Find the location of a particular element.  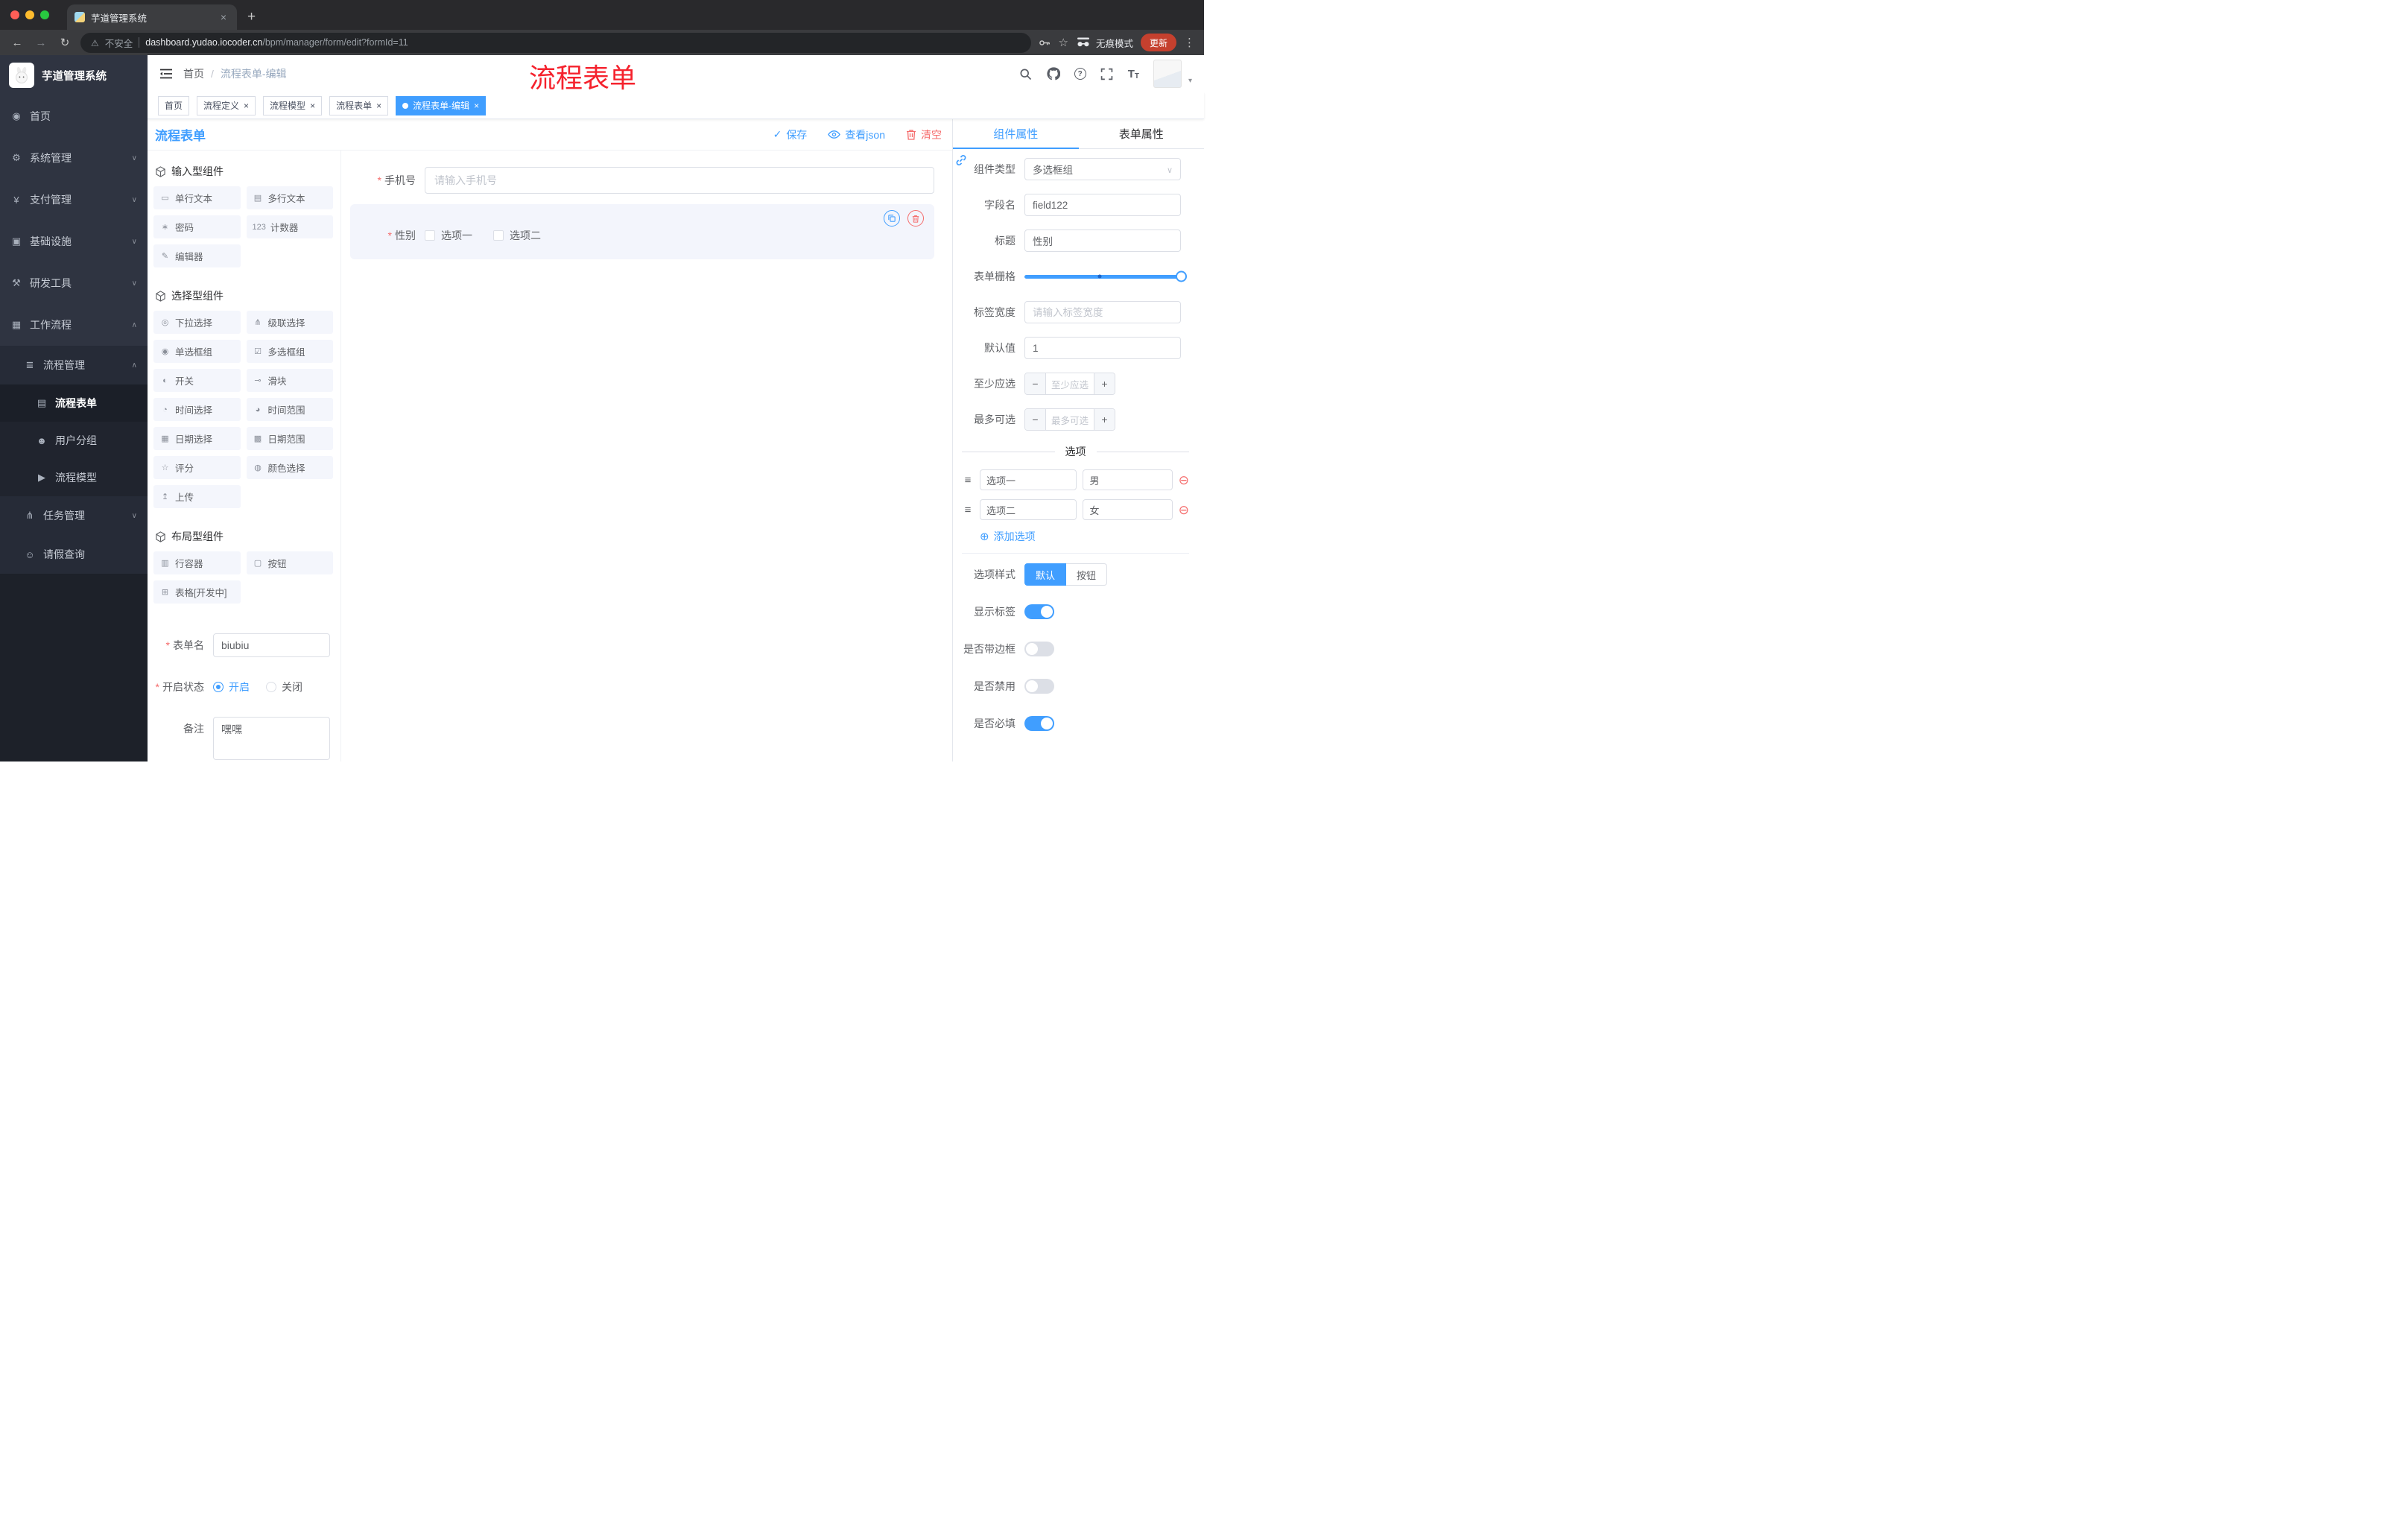

font-size-icon: TT is located at coordinates (1133, 74).